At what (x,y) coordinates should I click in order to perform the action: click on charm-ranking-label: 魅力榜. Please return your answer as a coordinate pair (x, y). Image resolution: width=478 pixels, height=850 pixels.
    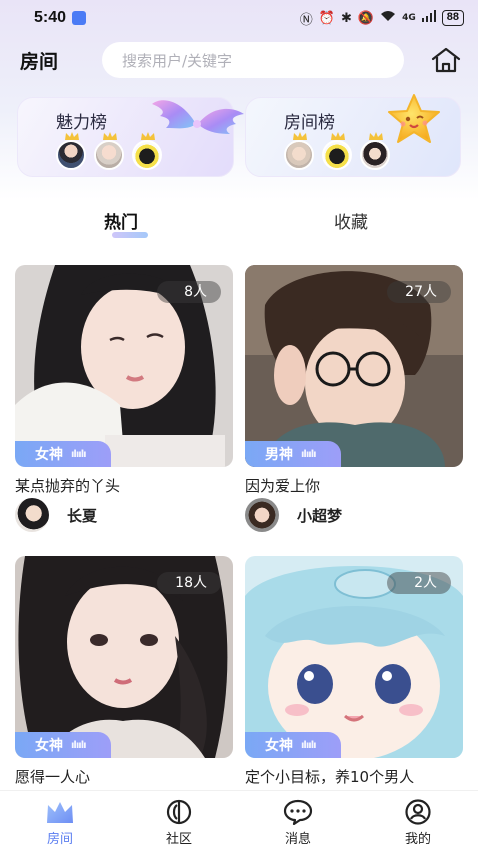
    Looking at the image, I should click on (81, 123).